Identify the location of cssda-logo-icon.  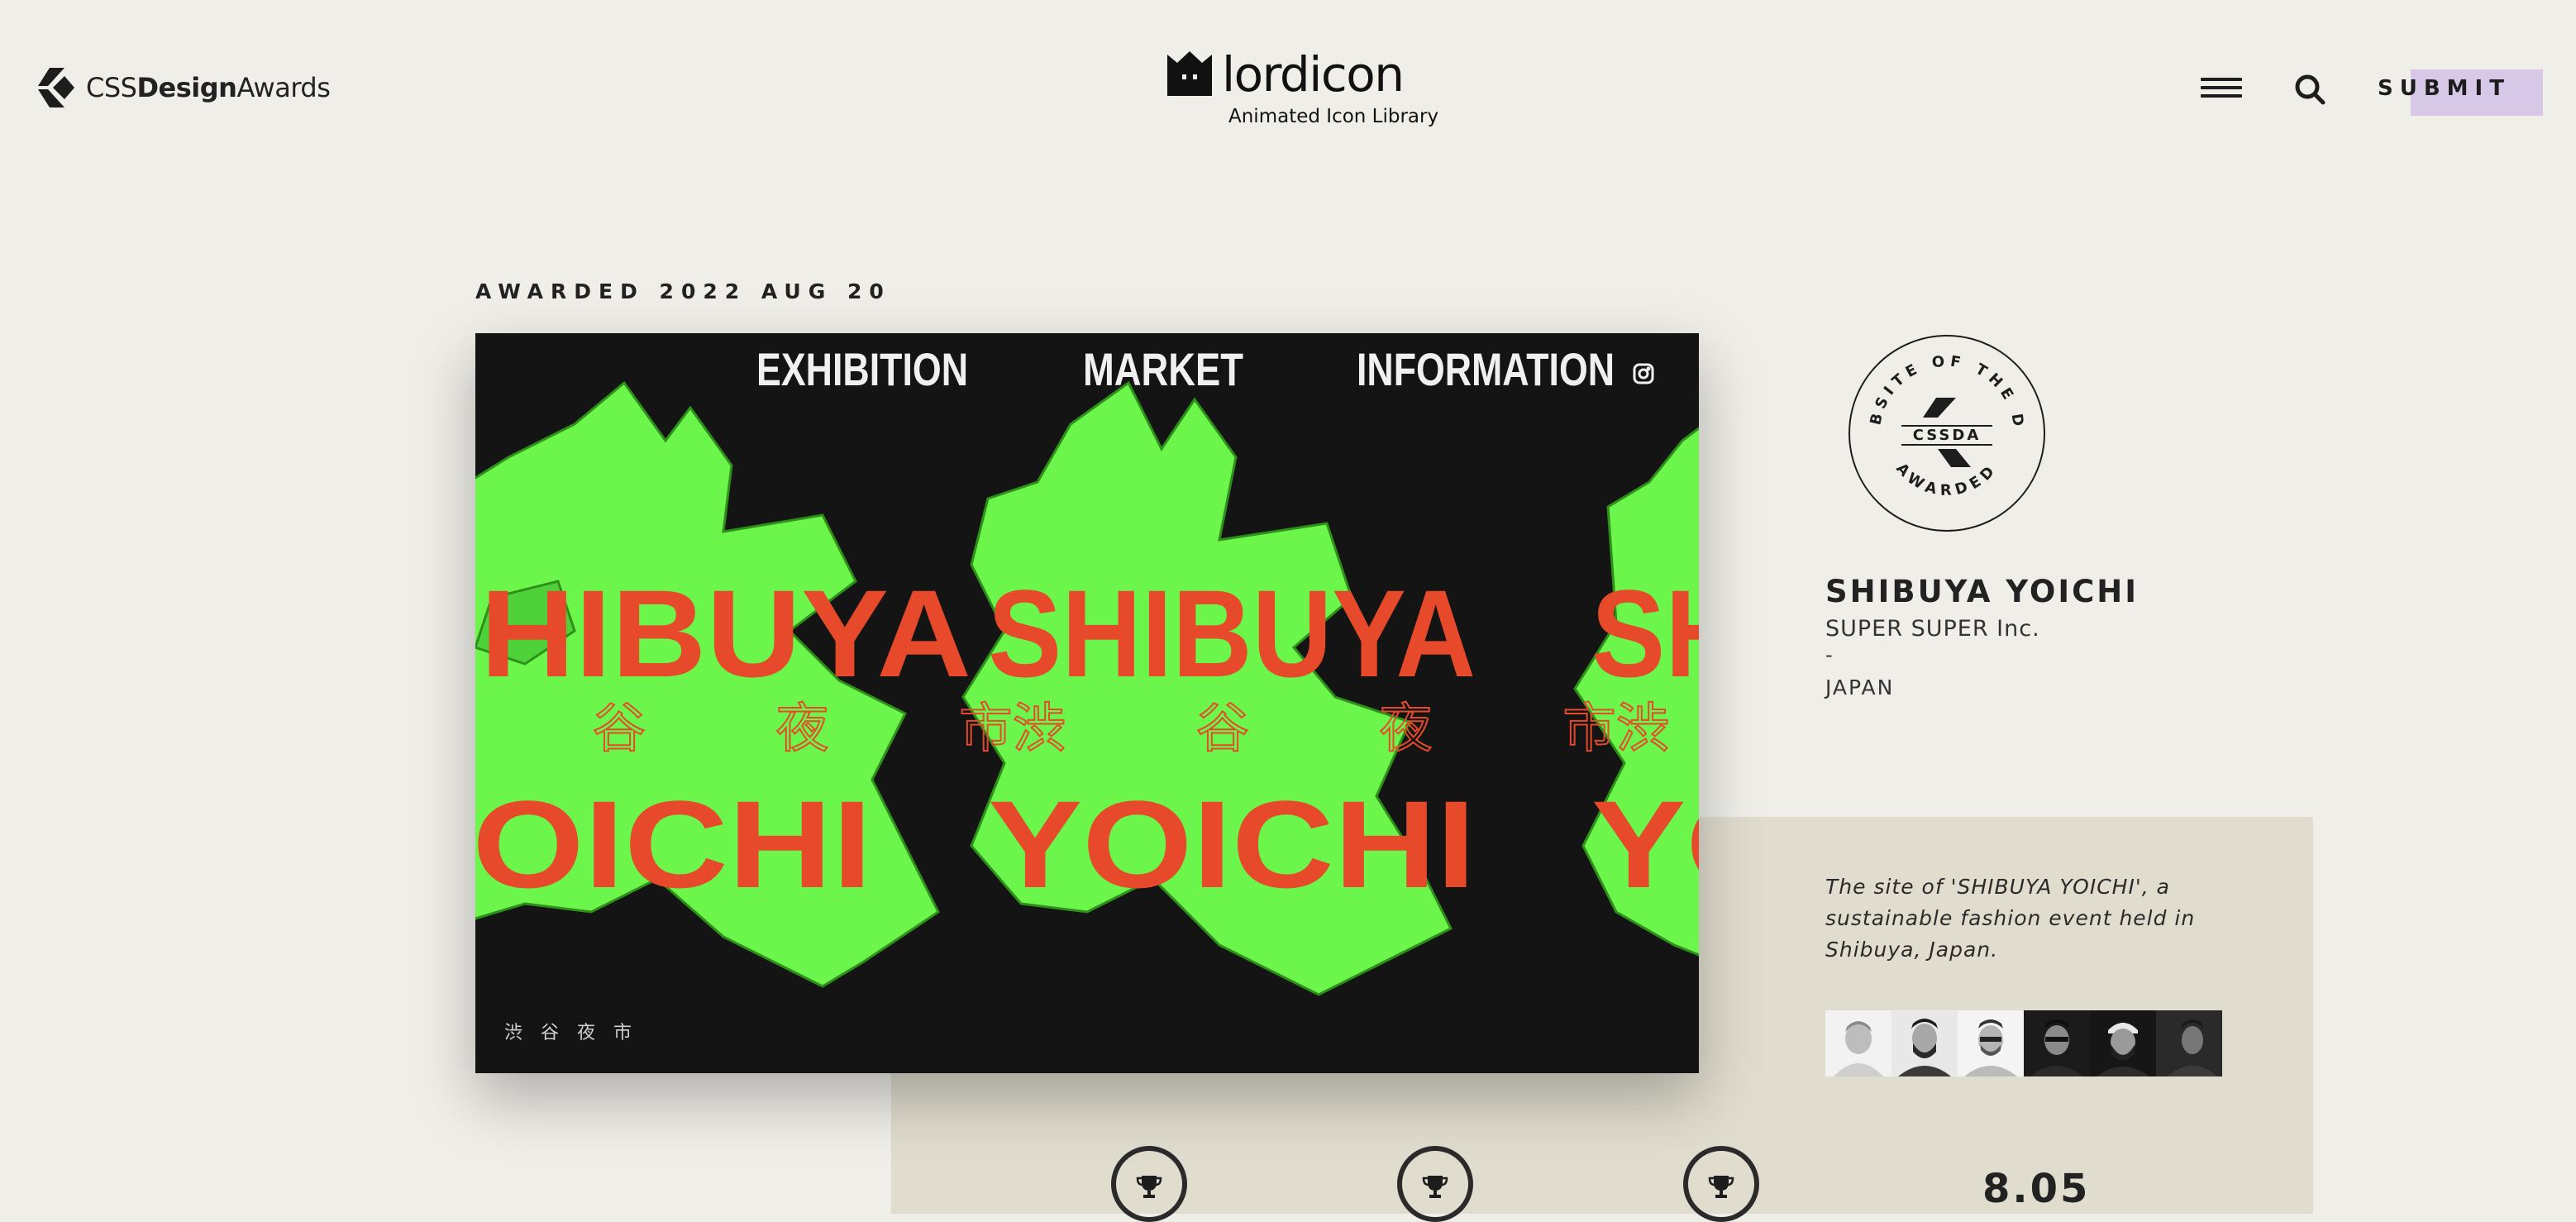
(56, 87).